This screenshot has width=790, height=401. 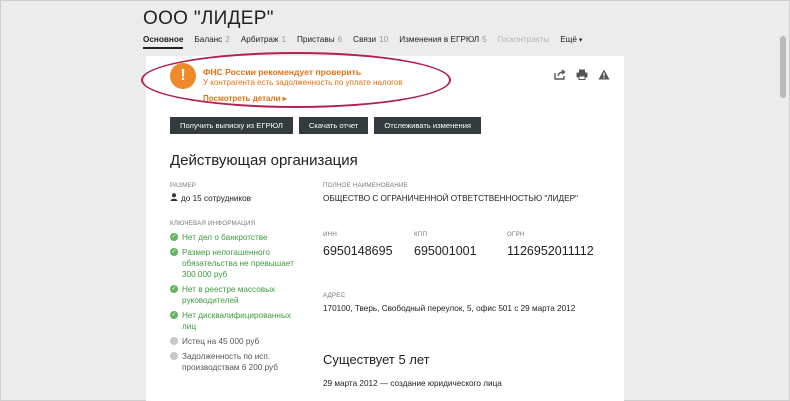 I want to click on list-item: Истец на 45 000 руб, so click(x=235, y=341).